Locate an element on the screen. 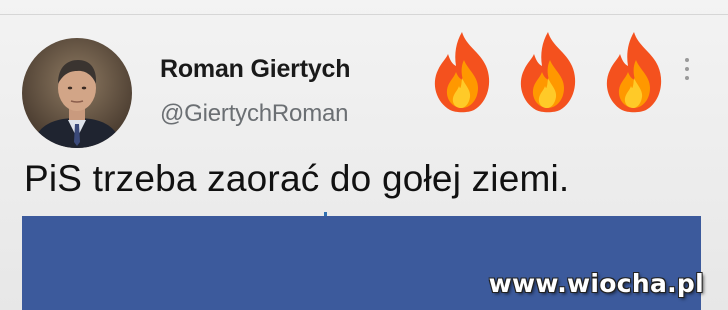  fire-emoji-row is located at coordinates (548, 75).